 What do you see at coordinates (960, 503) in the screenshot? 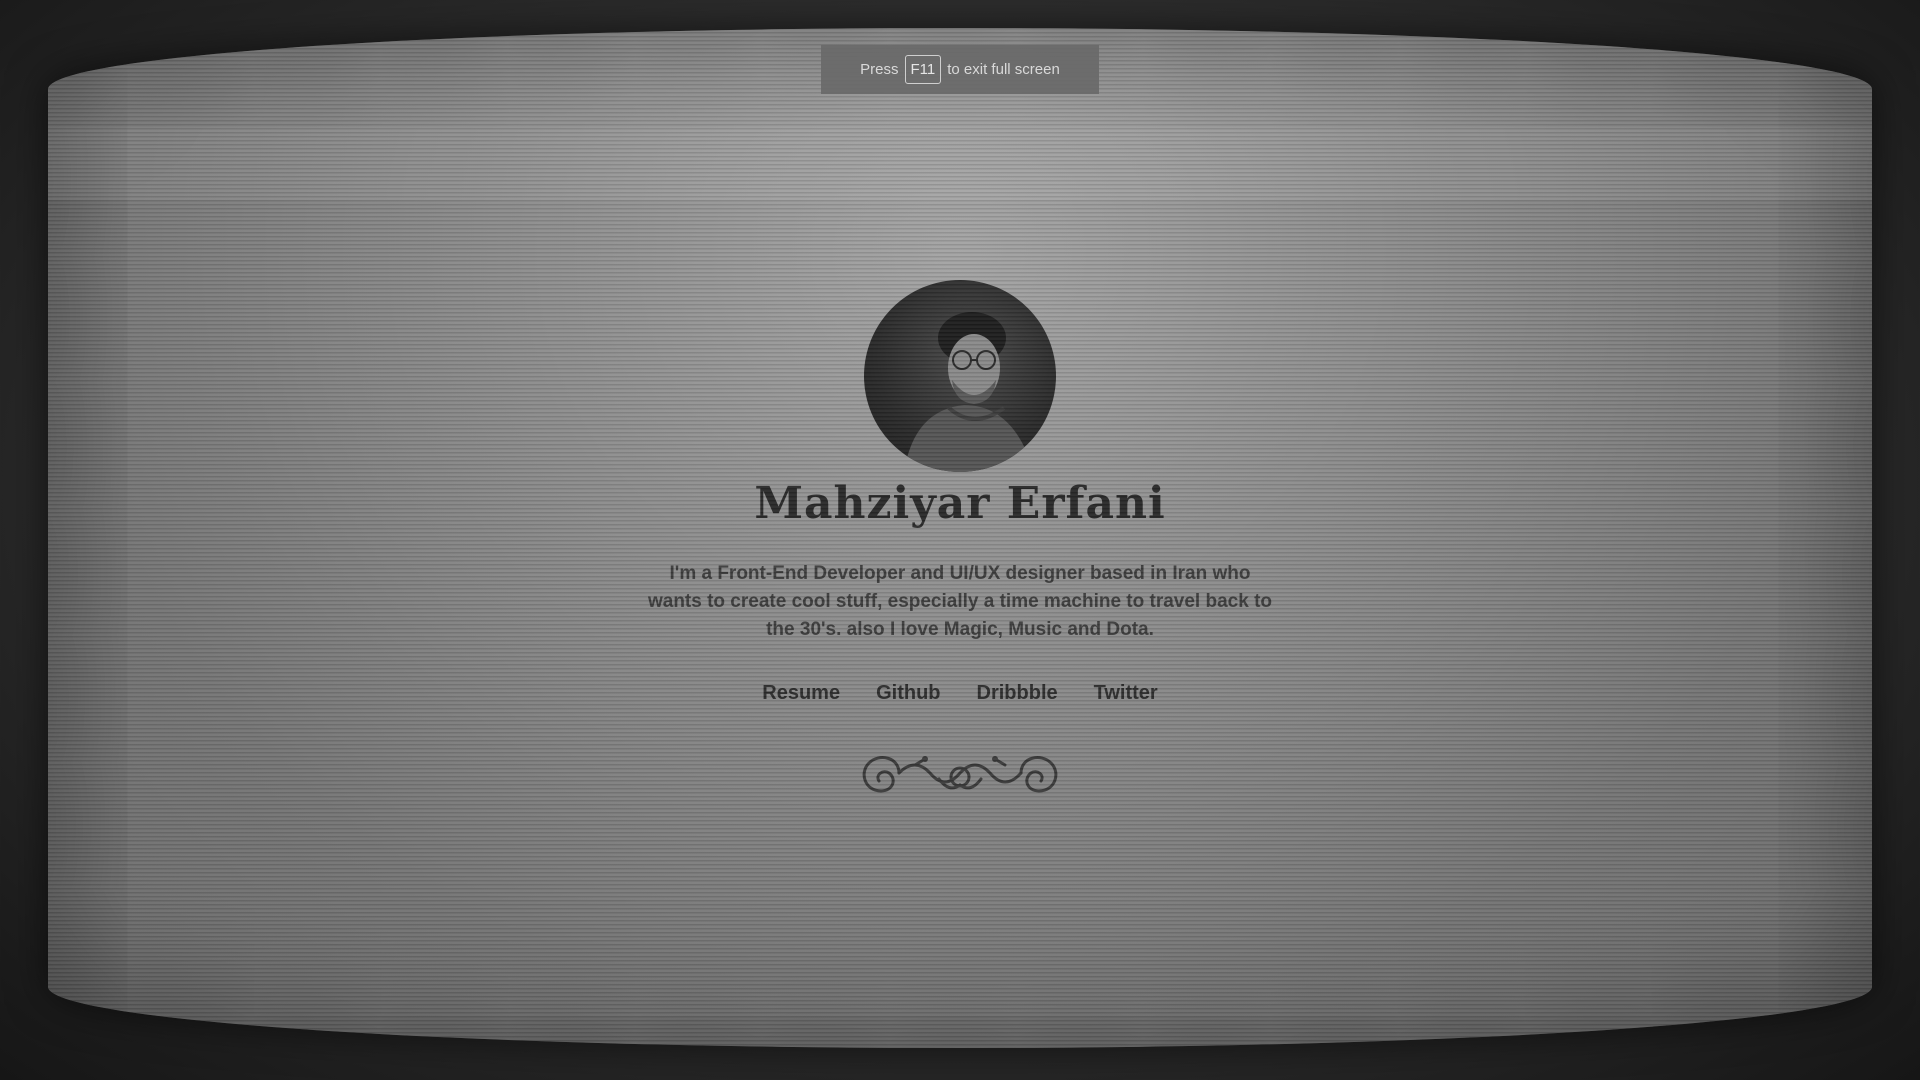
I see `profile-name: Mahziyar Erfani` at bounding box center [960, 503].